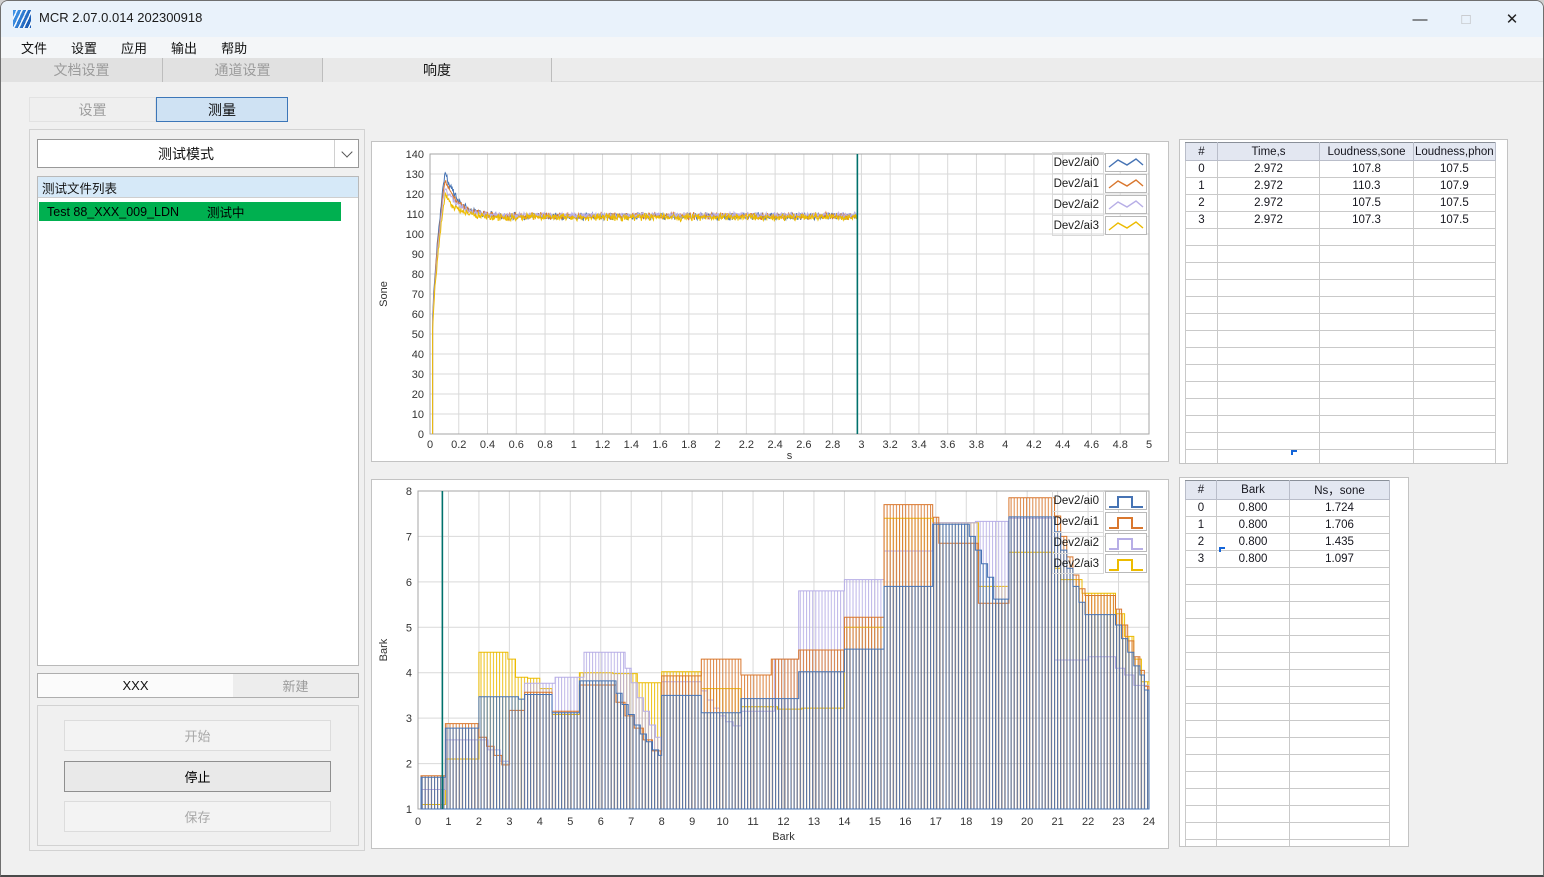  Describe the element at coordinates (296, 685) in the screenshot. I see `new-button: 新建` at that location.